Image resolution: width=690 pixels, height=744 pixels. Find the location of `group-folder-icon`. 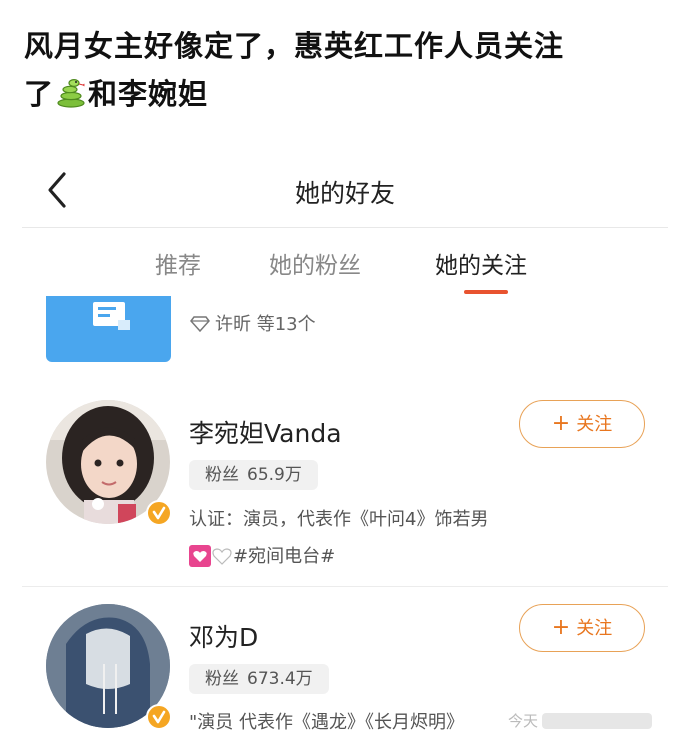

group-folder-icon is located at coordinates (108, 329).